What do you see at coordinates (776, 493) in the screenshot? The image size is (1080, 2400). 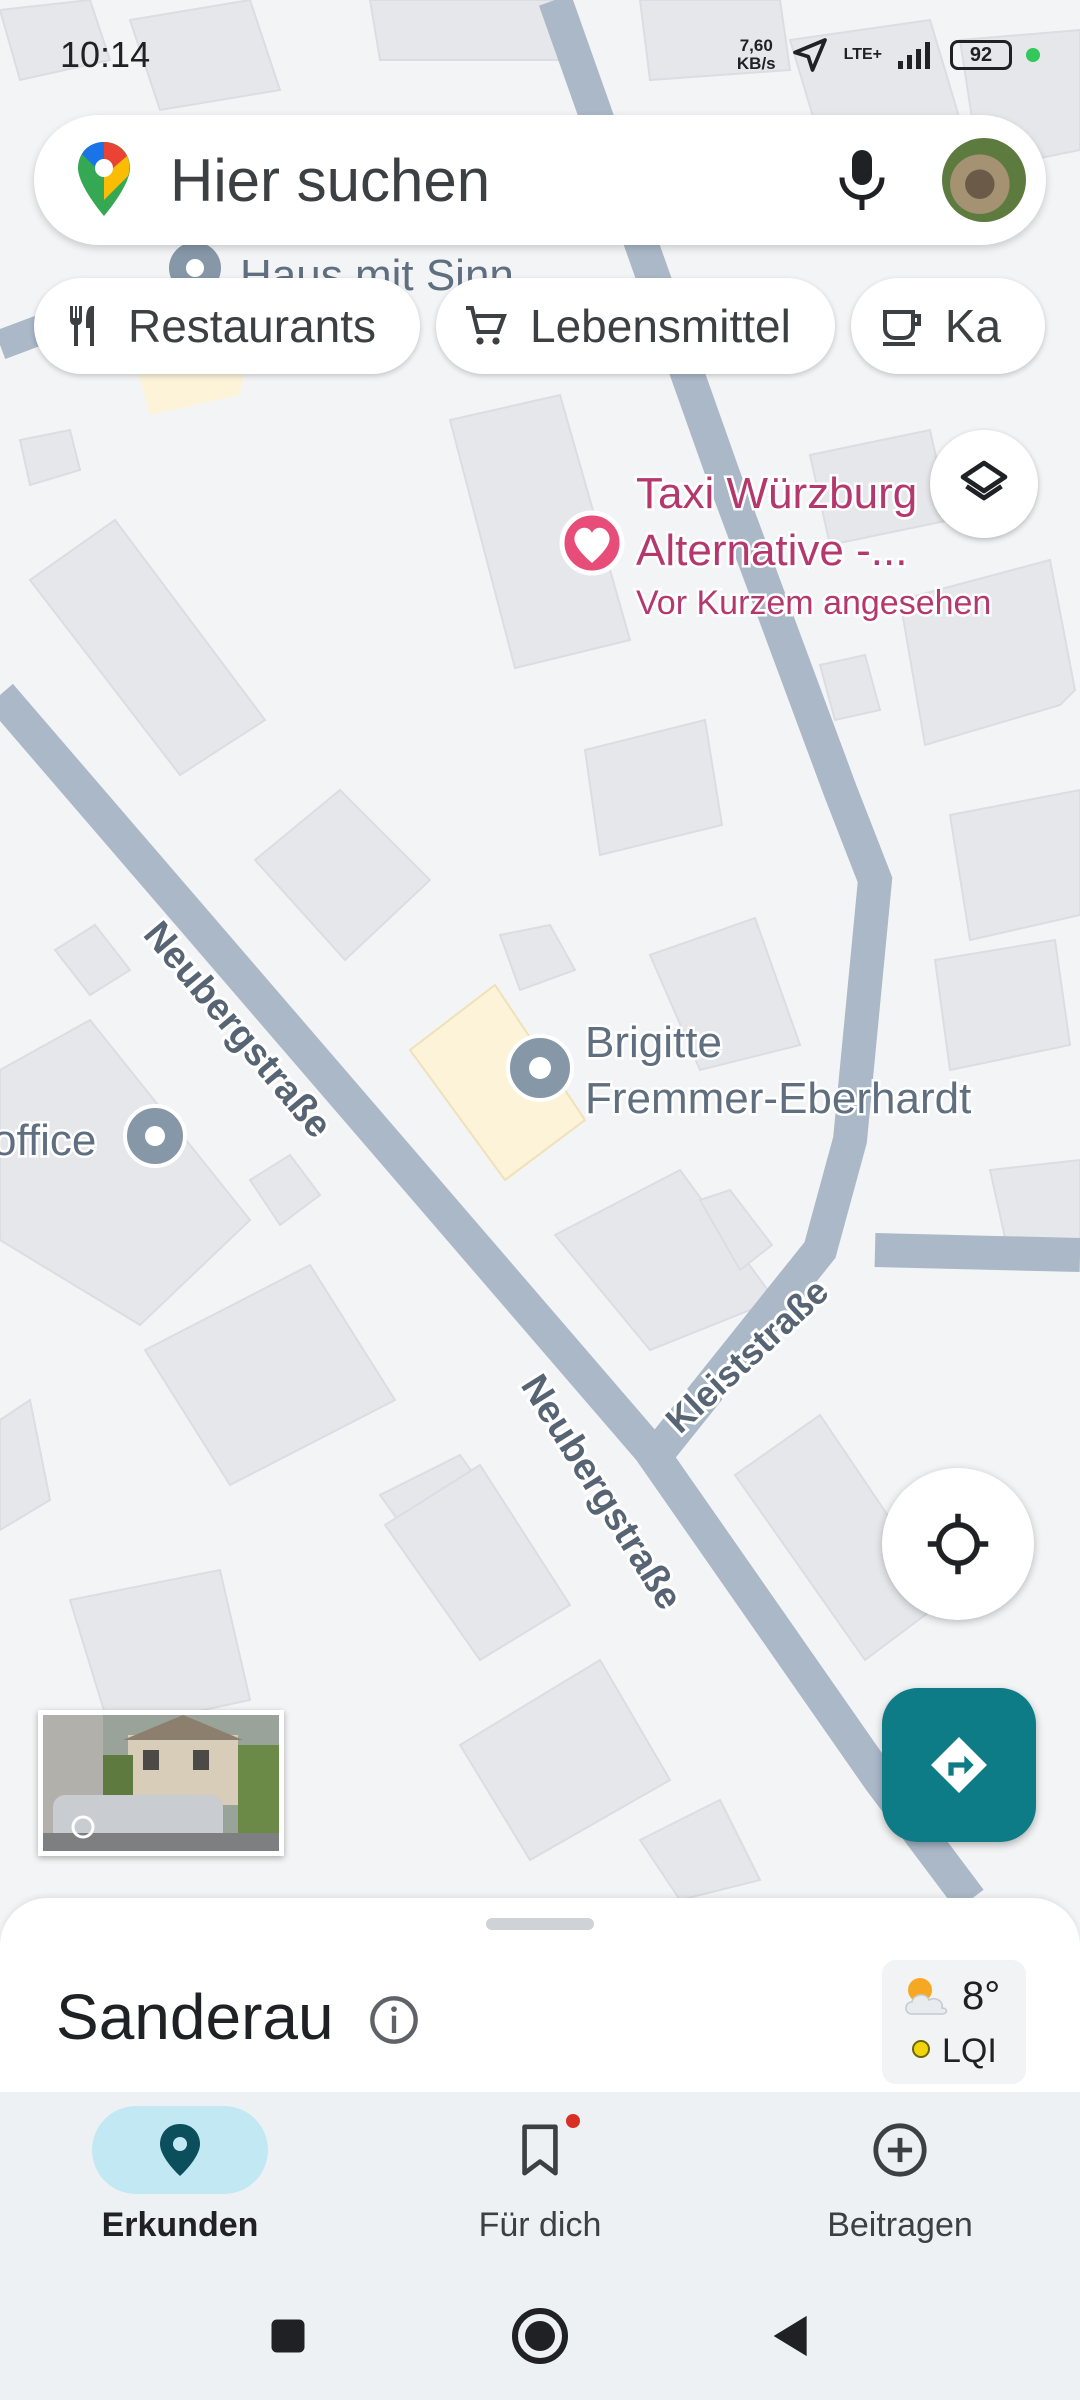 I see `poi-taxi-label-line1: Taxi Würzburg` at bounding box center [776, 493].